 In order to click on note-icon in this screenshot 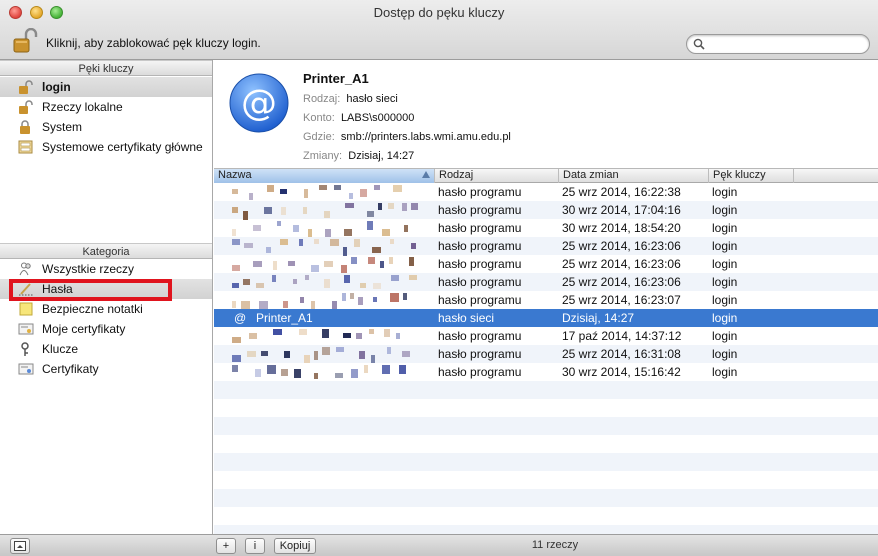, I will do `click(26, 309)`.